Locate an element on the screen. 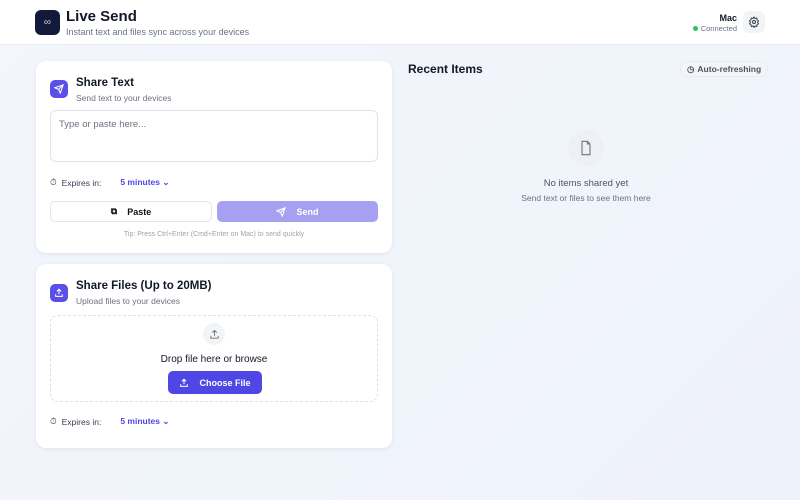 This screenshot has width=800, height=500. upload-circle is located at coordinates (214, 334).